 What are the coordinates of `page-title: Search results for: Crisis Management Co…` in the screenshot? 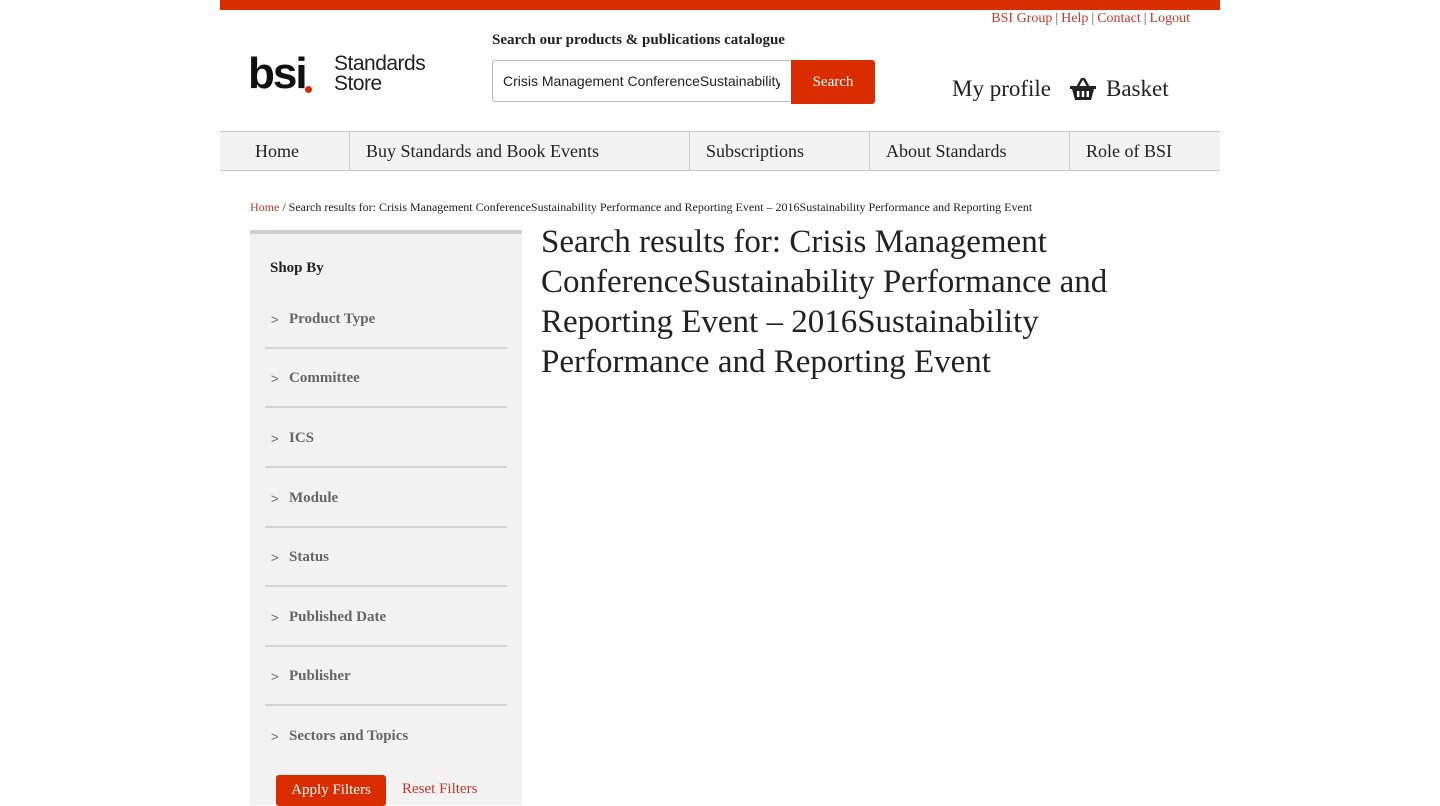 It's located at (824, 302).